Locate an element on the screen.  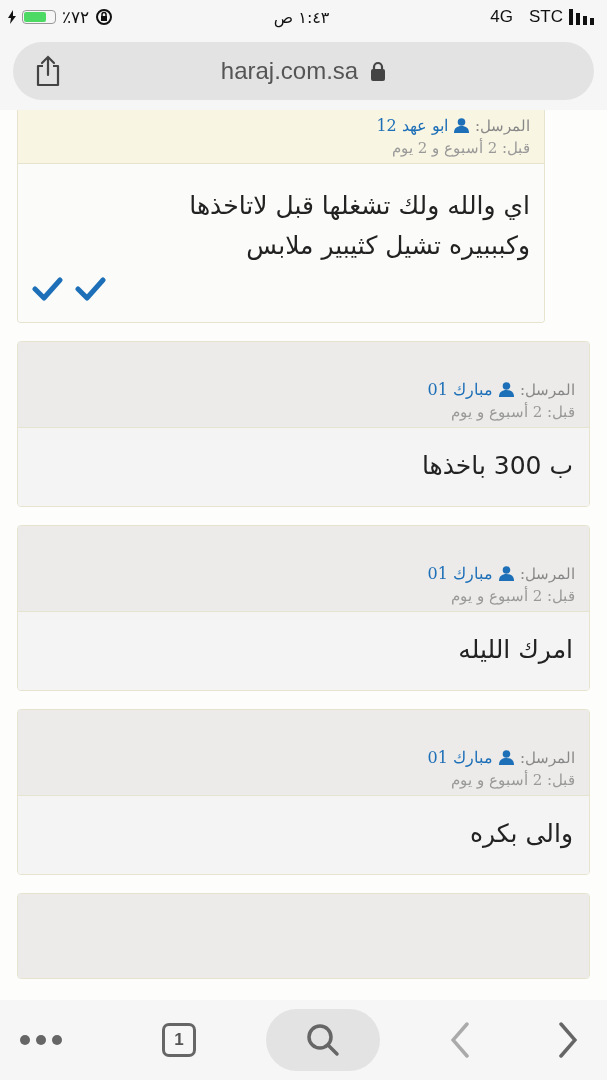
clock: ١:٤٣ ص is located at coordinates (301, 17).